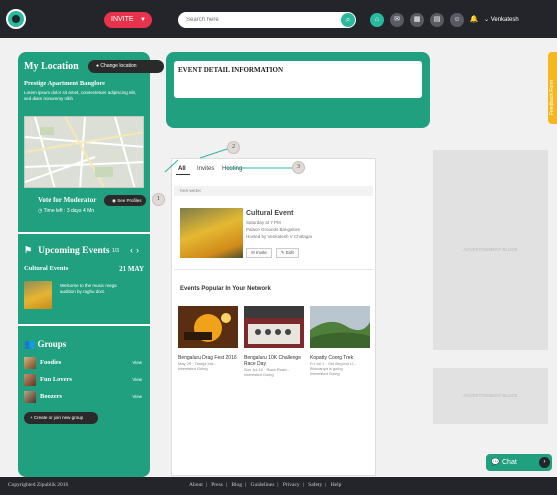 Image resolution: width=557 pixels, height=495 pixels. What do you see at coordinates (196, 485) in the screenshot?
I see `footer-link-about: About` at bounding box center [196, 485].